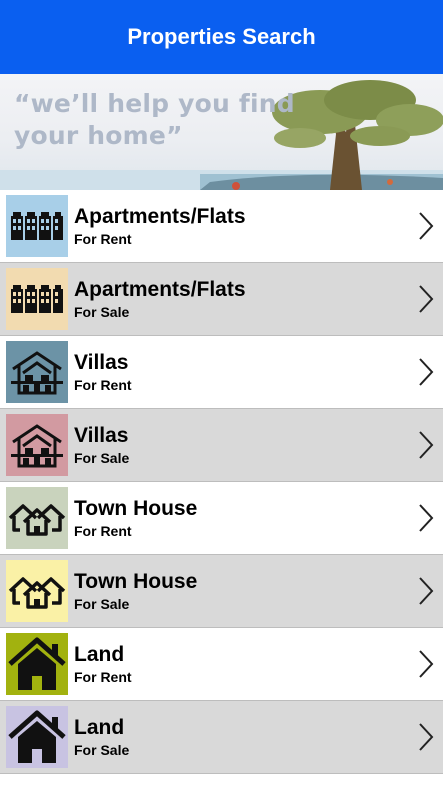  Describe the element at coordinates (221, 518) in the screenshot. I see `category-row-townhouse-rent: Town House For Rent` at that location.